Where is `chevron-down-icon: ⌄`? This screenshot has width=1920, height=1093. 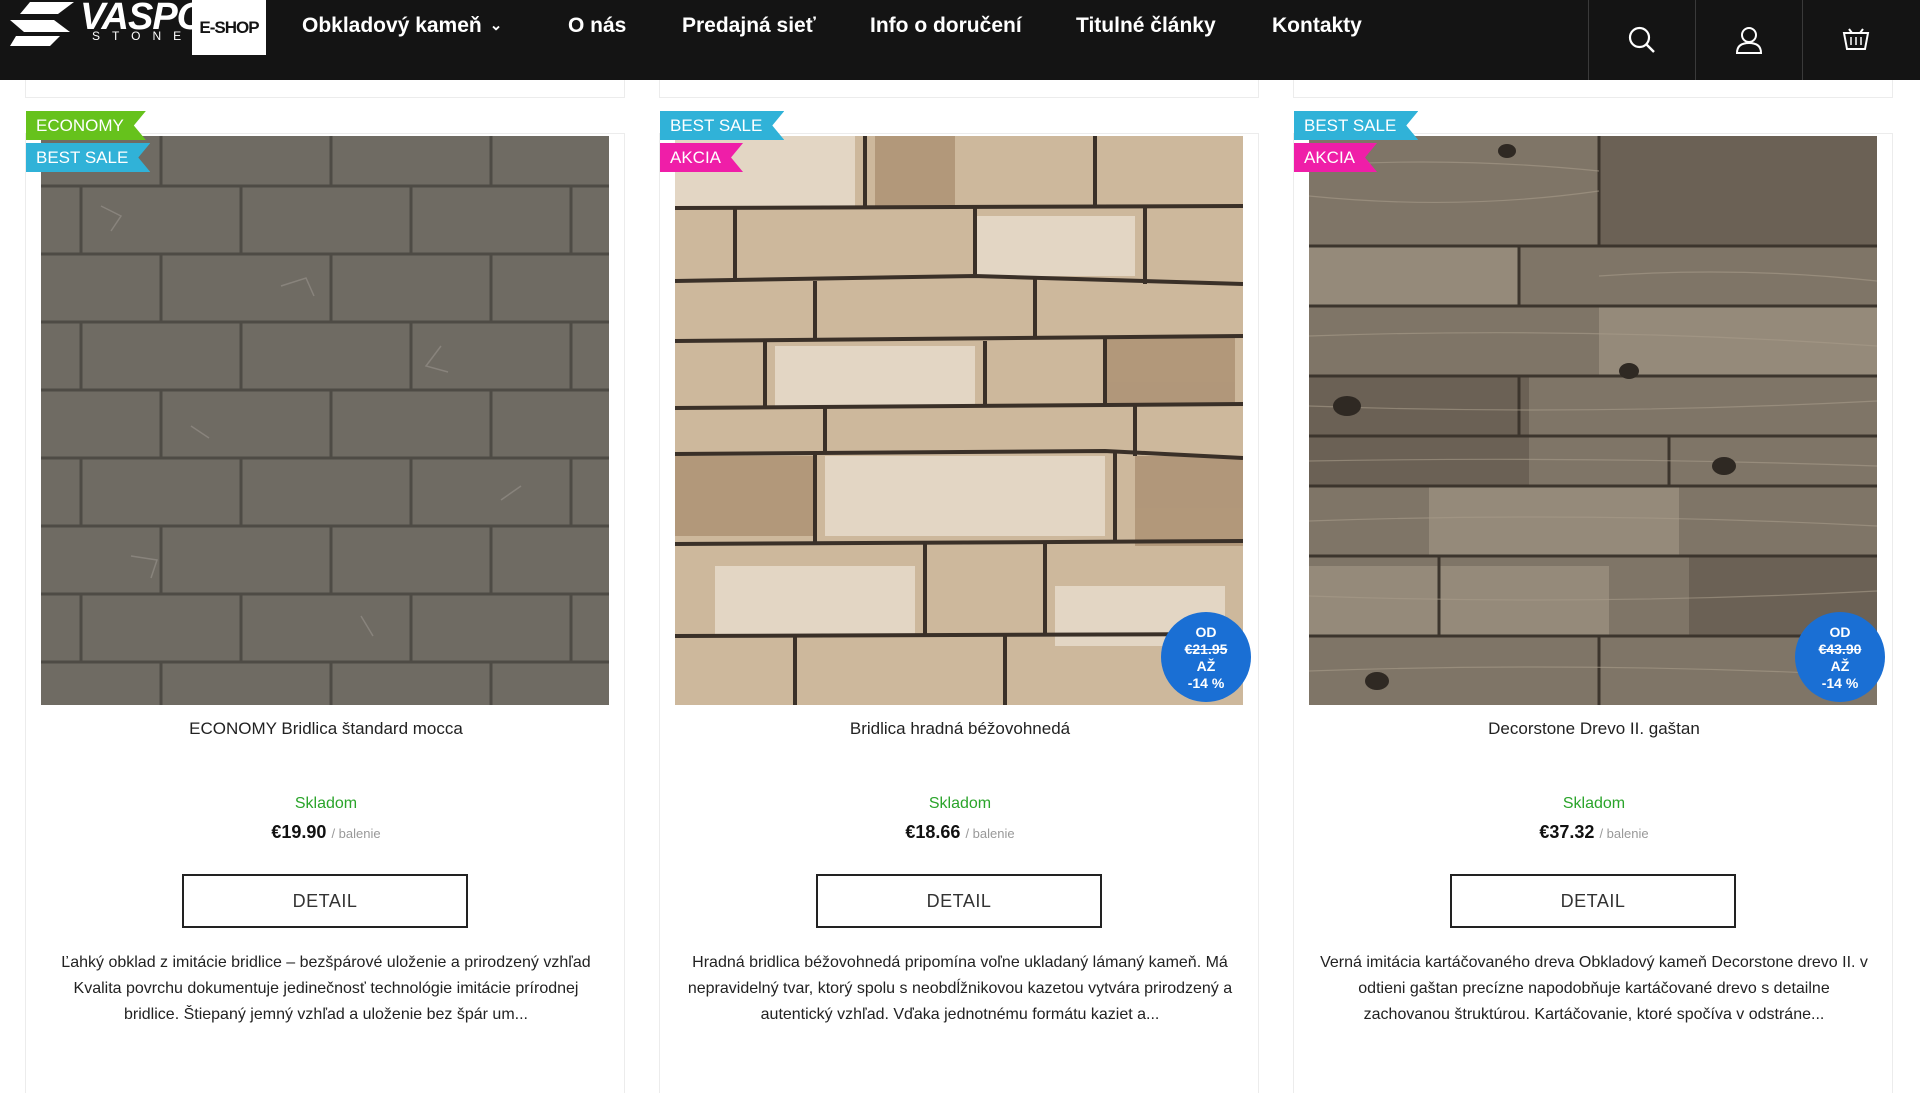
chevron-down-icon: ⌄ is located at coordinates (496, 25).